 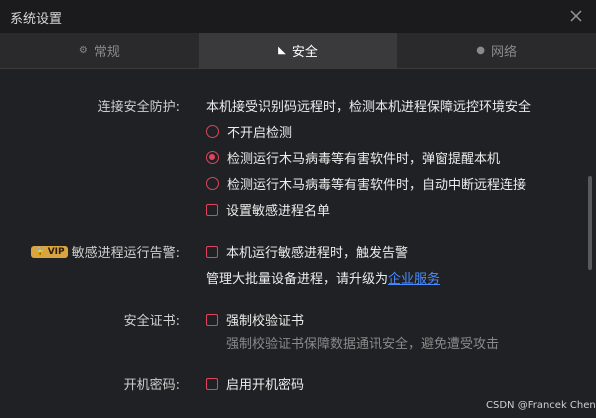 I want to click on radio-label: 检测运行木马病毒等有害软件时，弹窗提醒本机, so click(x=364, y=159).